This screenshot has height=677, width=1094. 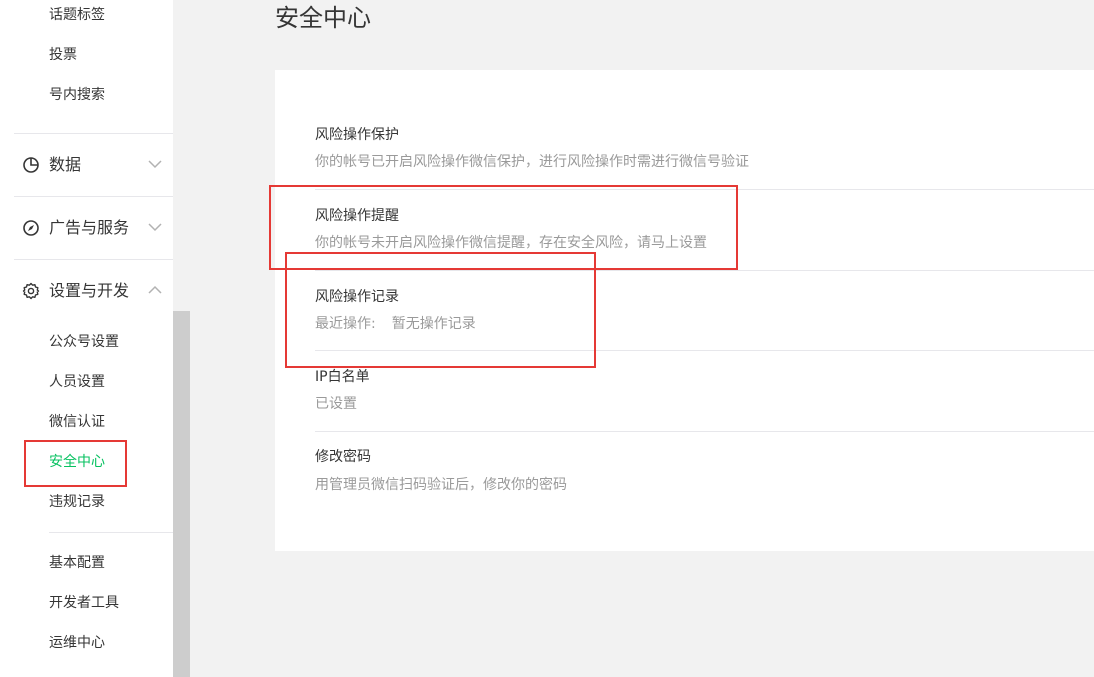 What do you see at coordinates (155, 290) in the screenshot?
I see `chevron-up-icon` at bounding box center [155, 290].